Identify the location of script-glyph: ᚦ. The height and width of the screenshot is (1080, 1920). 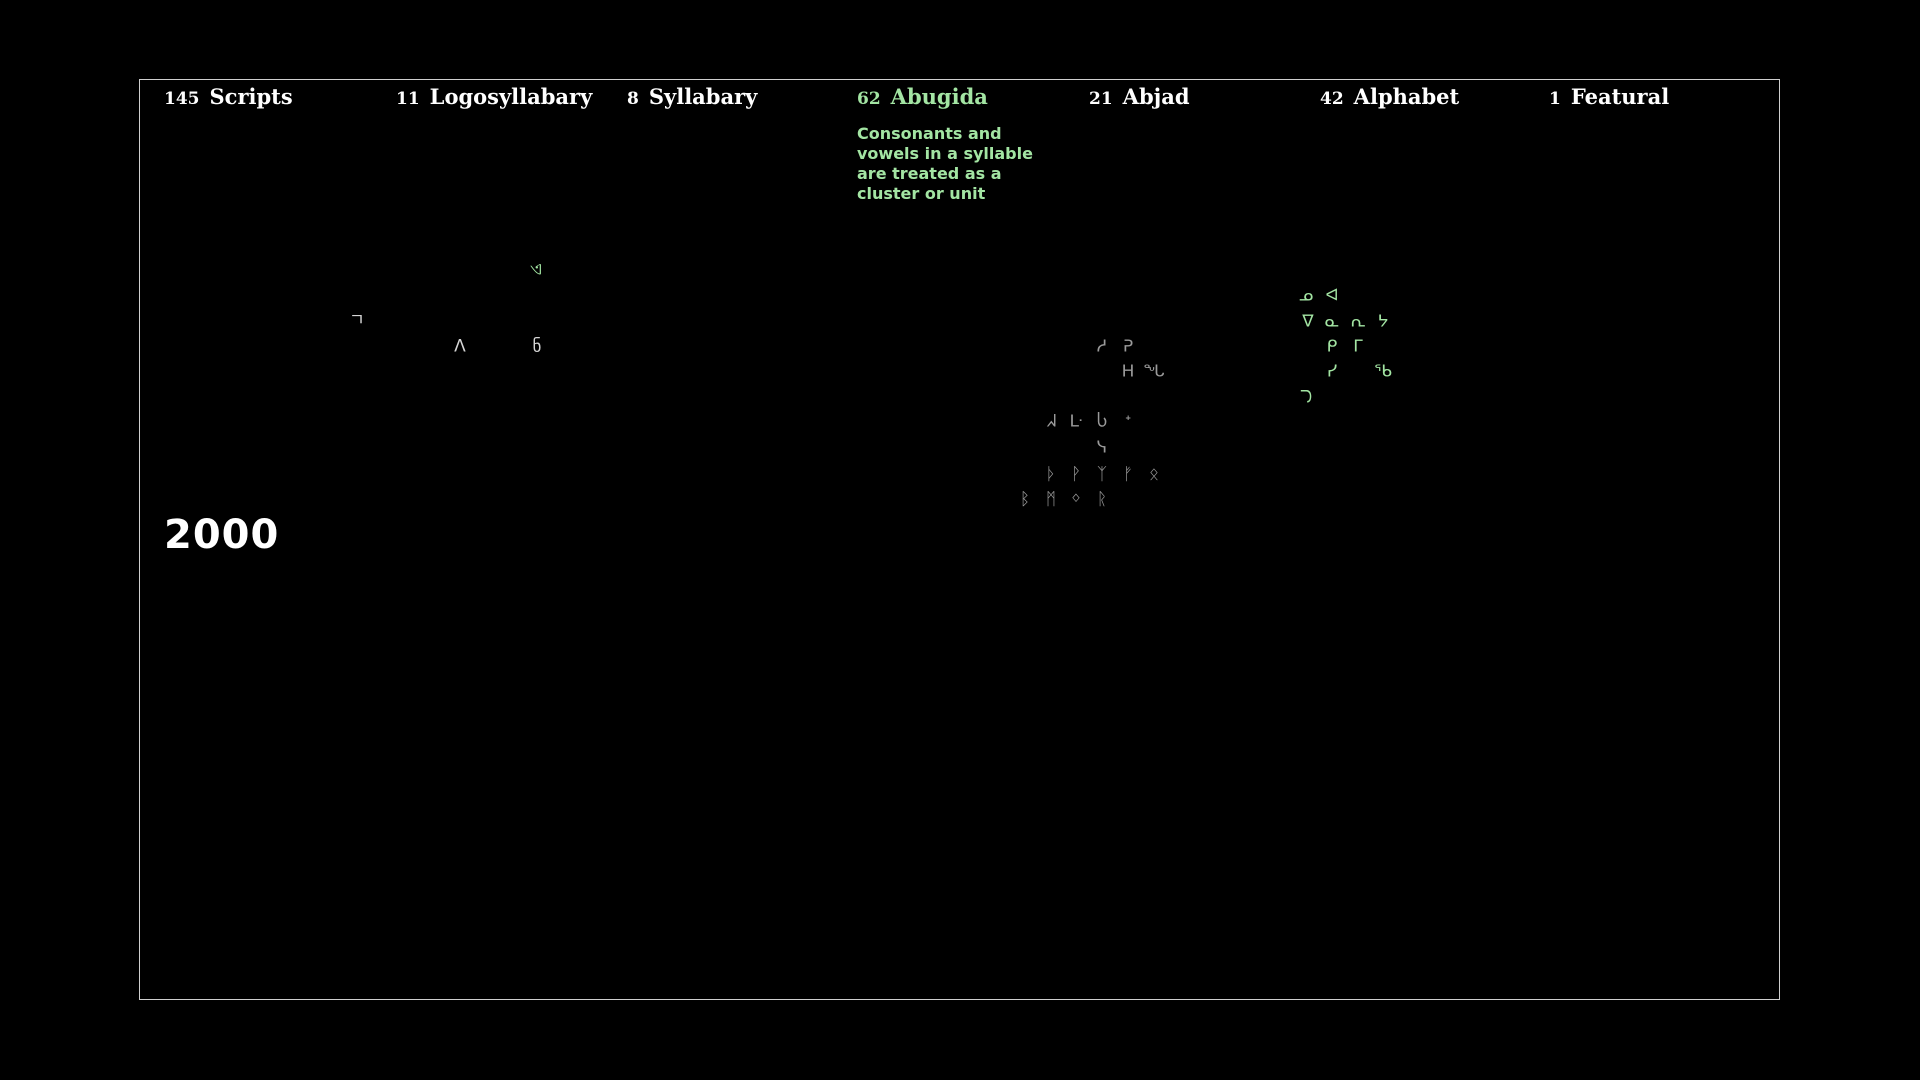
(1051, 475).